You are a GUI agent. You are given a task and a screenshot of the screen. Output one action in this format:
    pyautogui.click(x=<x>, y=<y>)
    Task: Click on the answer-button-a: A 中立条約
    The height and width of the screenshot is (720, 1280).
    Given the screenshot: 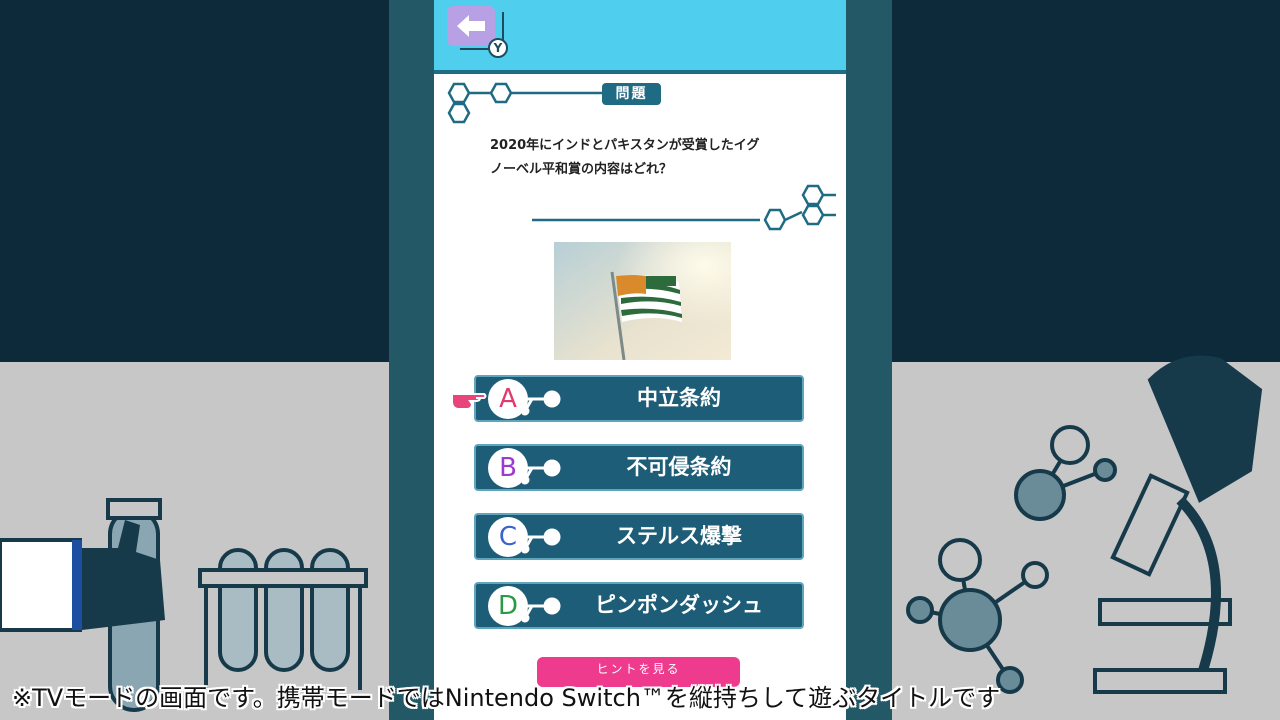 What is the action you would take?
    pyautogui.click(x=639, y=398)
    